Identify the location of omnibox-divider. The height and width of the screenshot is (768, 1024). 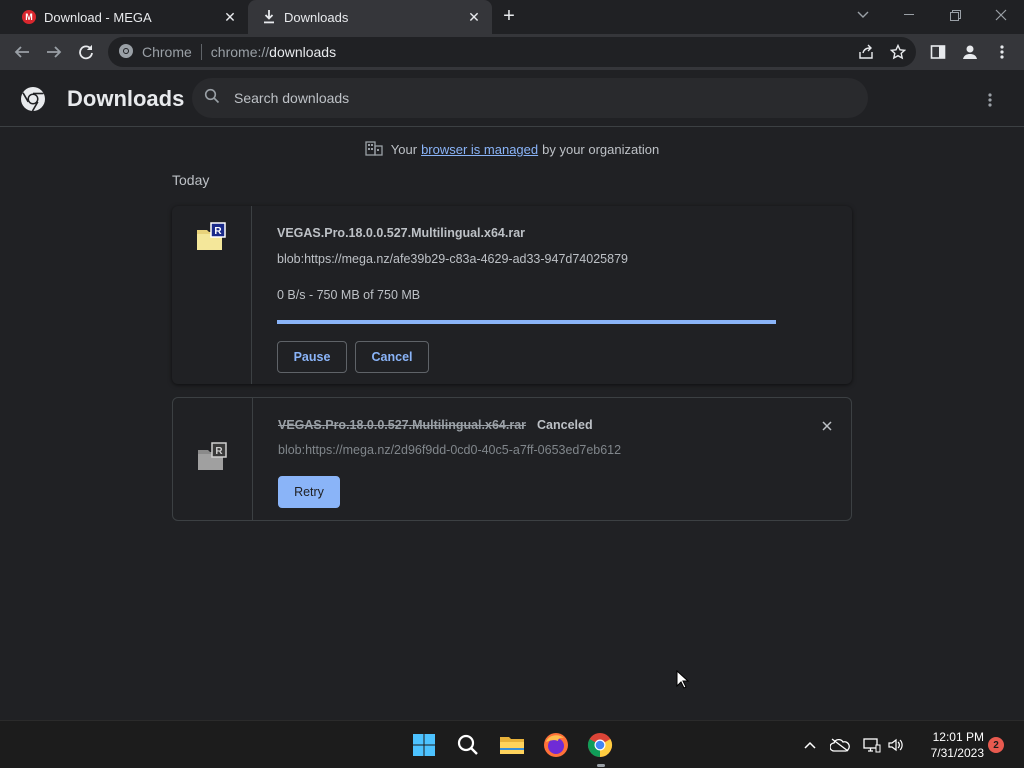
(201, 52).